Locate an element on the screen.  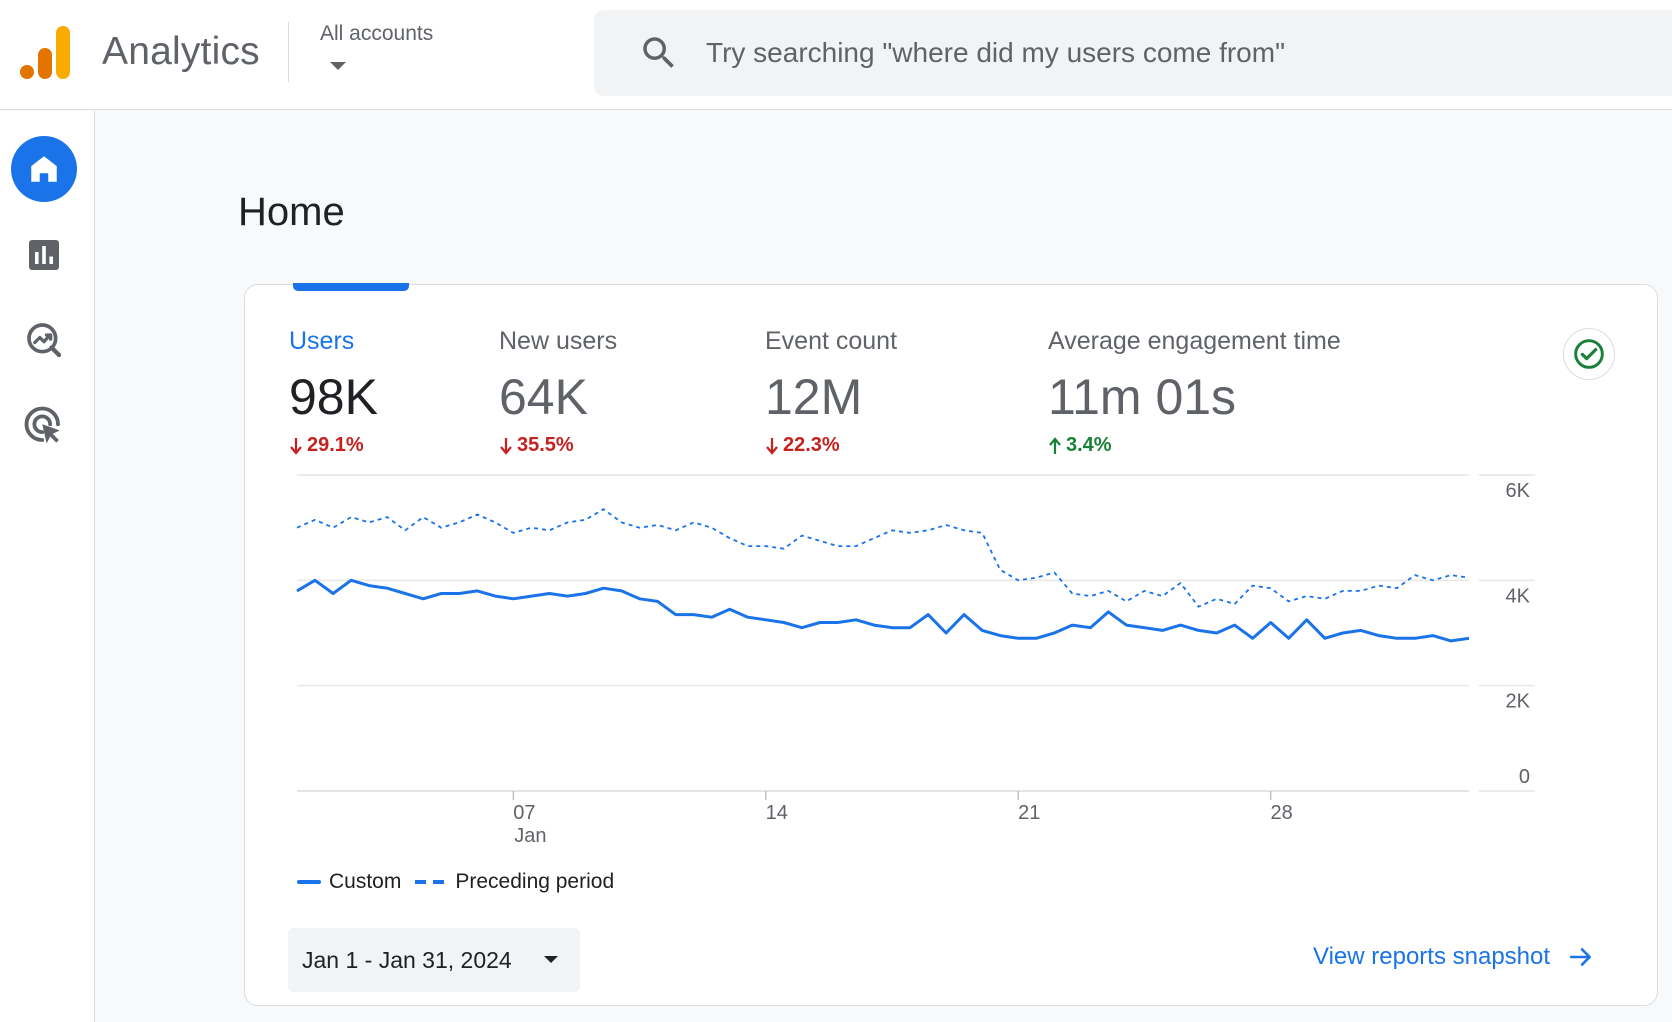
page-title: Home is located at coordinates (291, 212).